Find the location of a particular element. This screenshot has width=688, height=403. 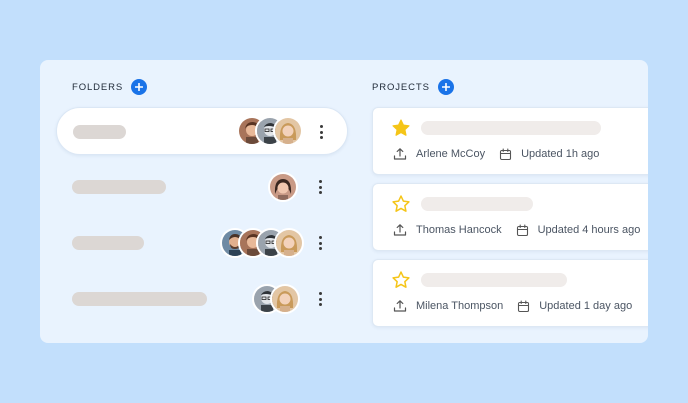

project-owner: Arlene McCoy is located at coordinates (451, 154).